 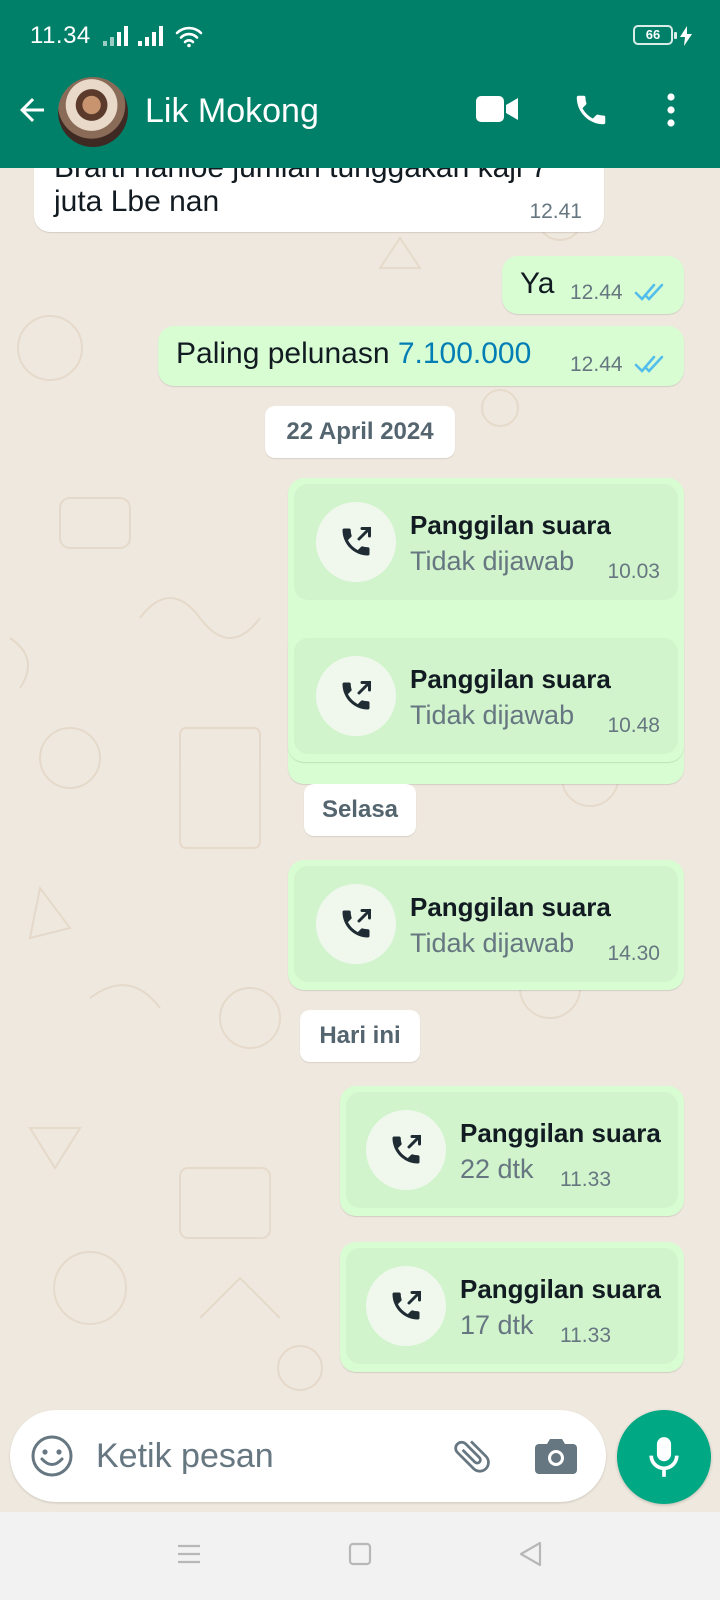 I want to click on app-header: 11.34 66 Lik Mokong, so click(x=360, y=84).